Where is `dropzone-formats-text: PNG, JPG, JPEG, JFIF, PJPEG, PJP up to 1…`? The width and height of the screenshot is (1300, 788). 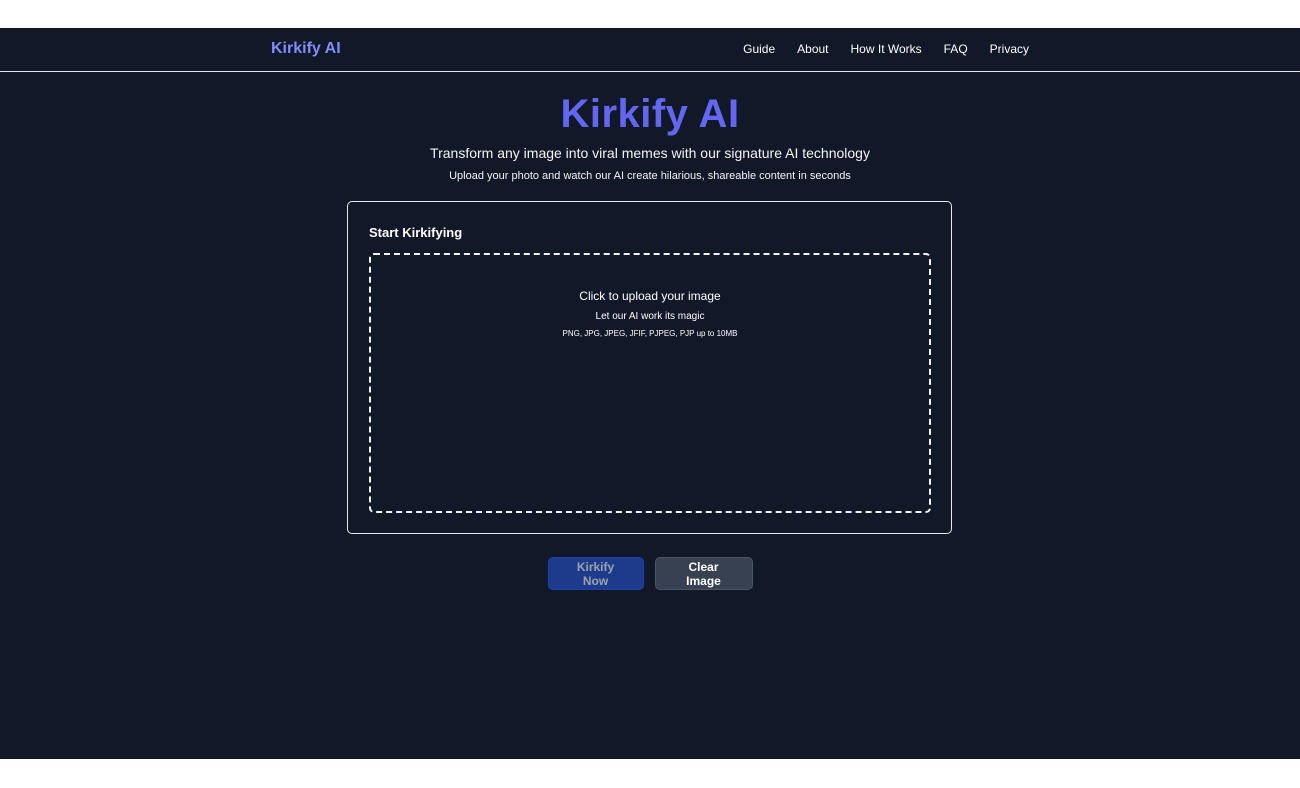
dropzone-formats-text: PNG, JPG, JPEG, JFIF, PJPEG, PJP up to 1… is located at coordinates (650, 333).